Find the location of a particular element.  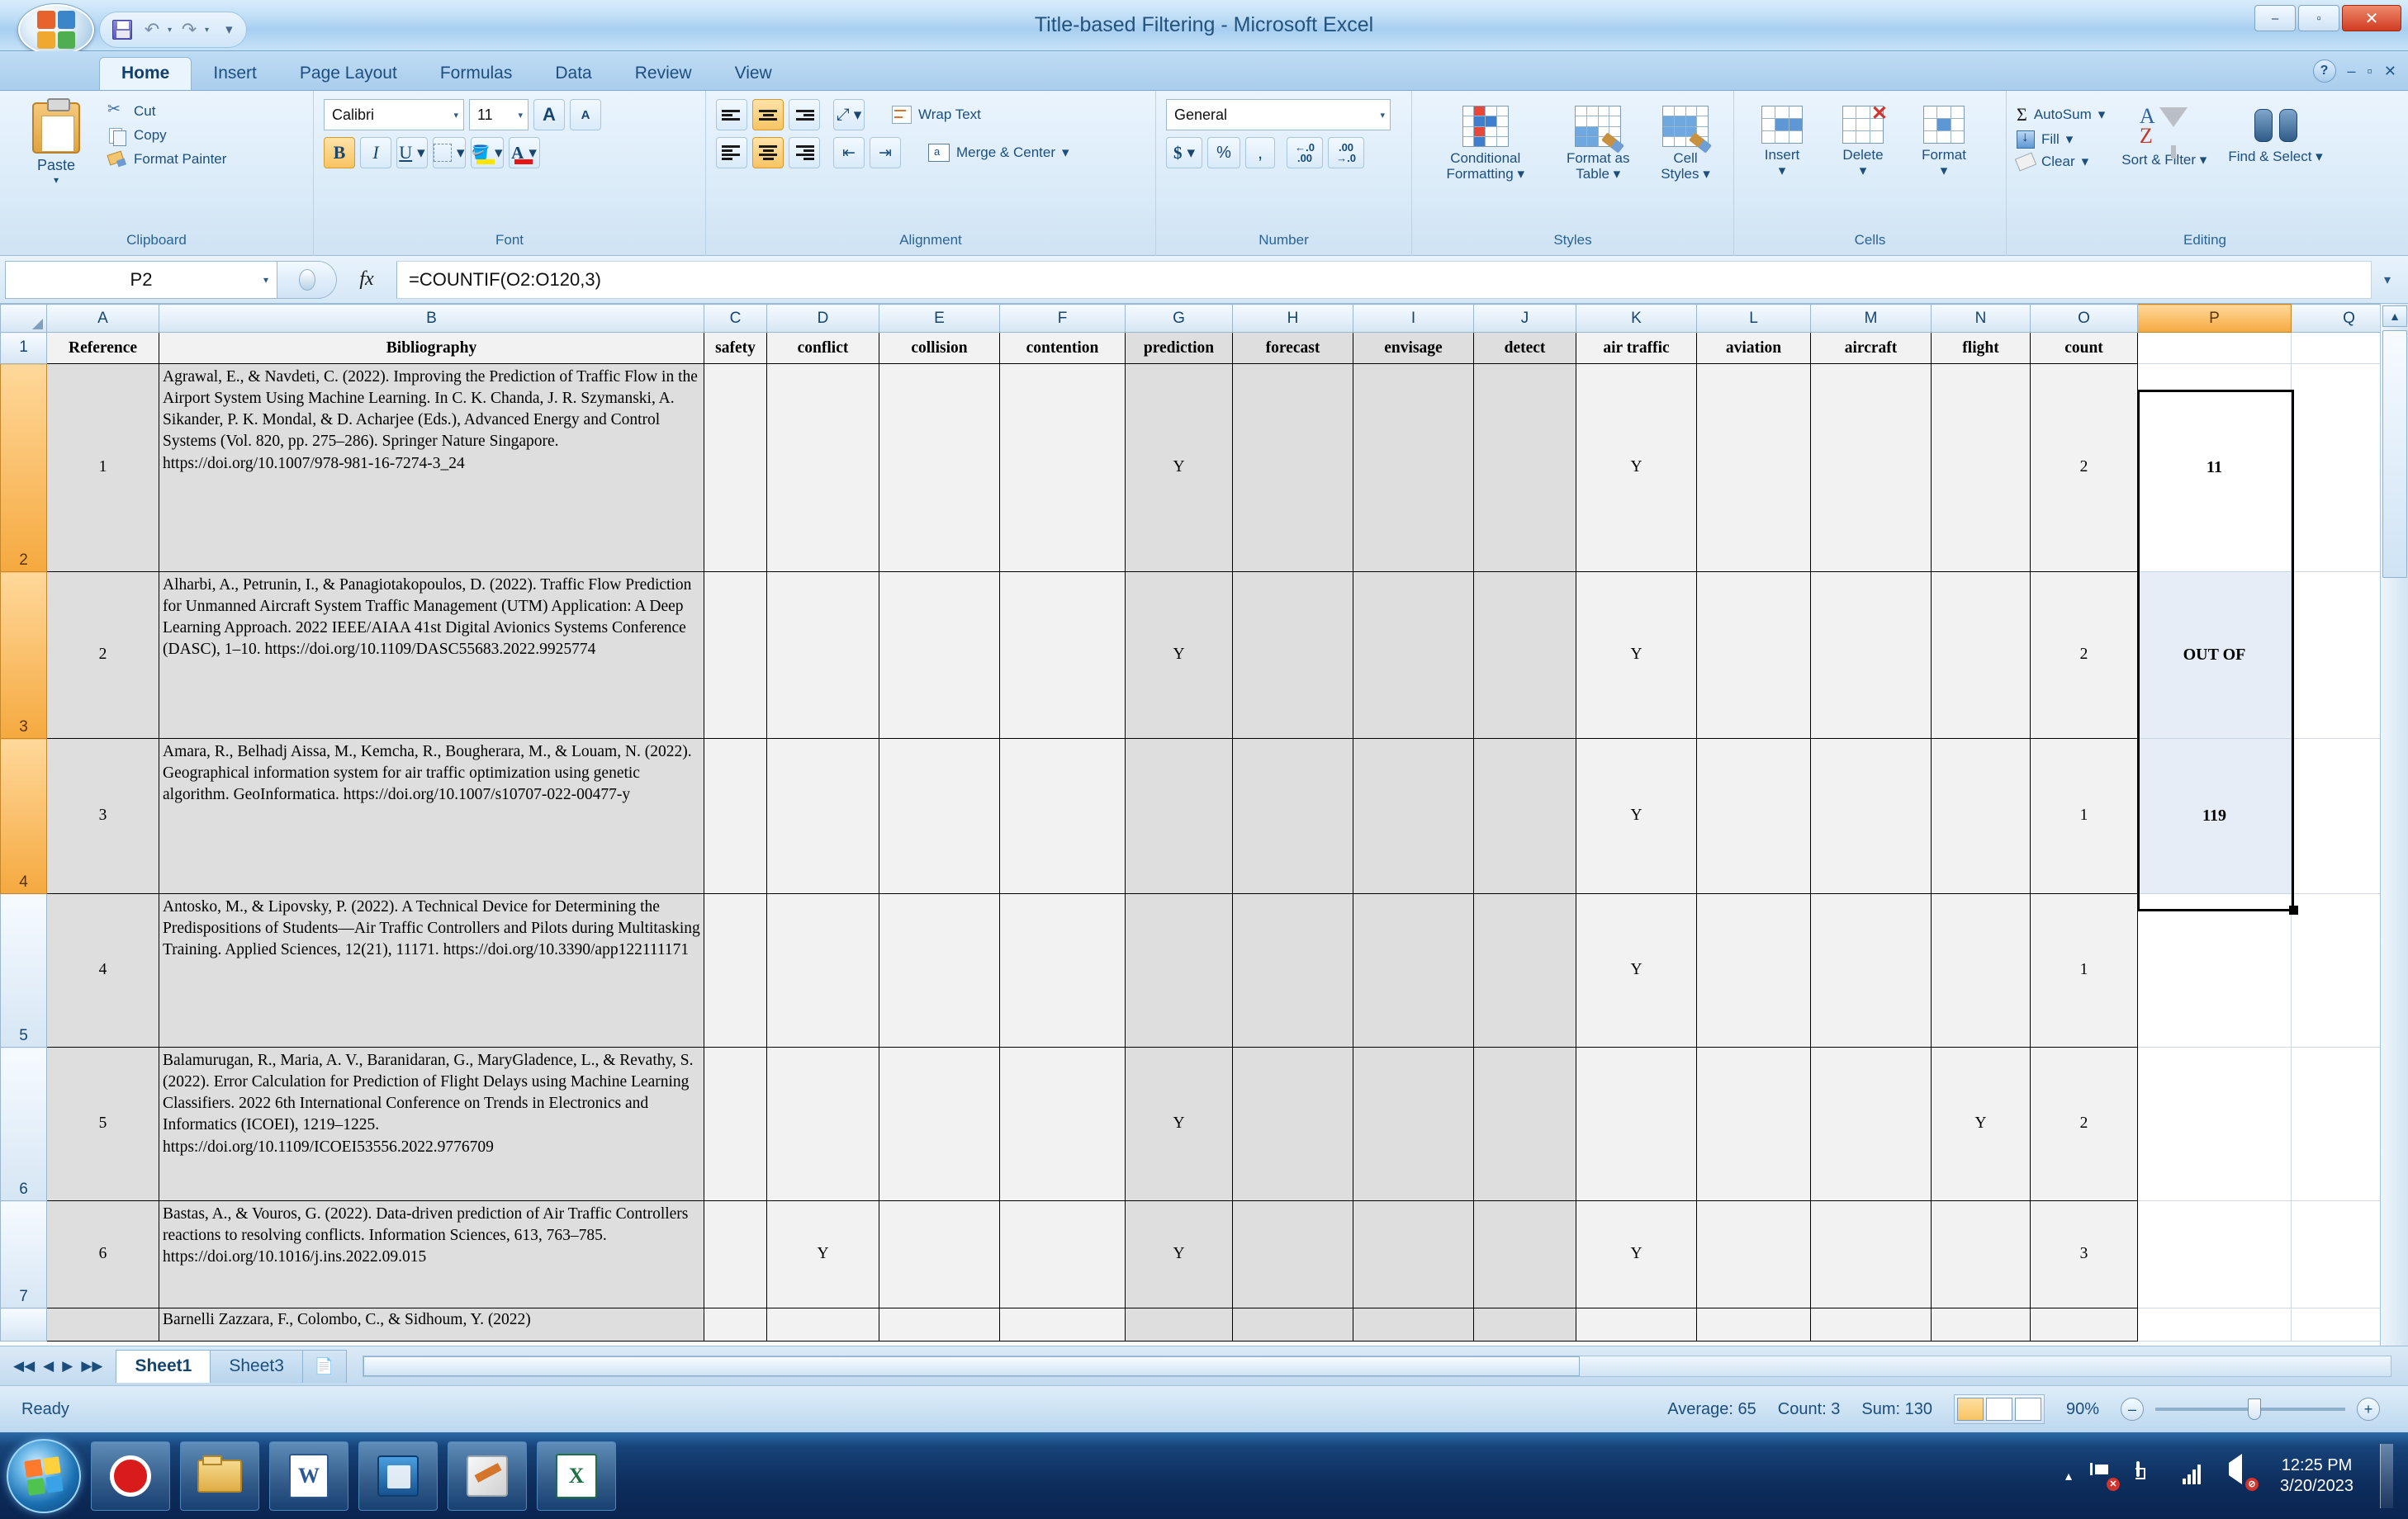

select-all-corner is located at coordinates (23, 318).